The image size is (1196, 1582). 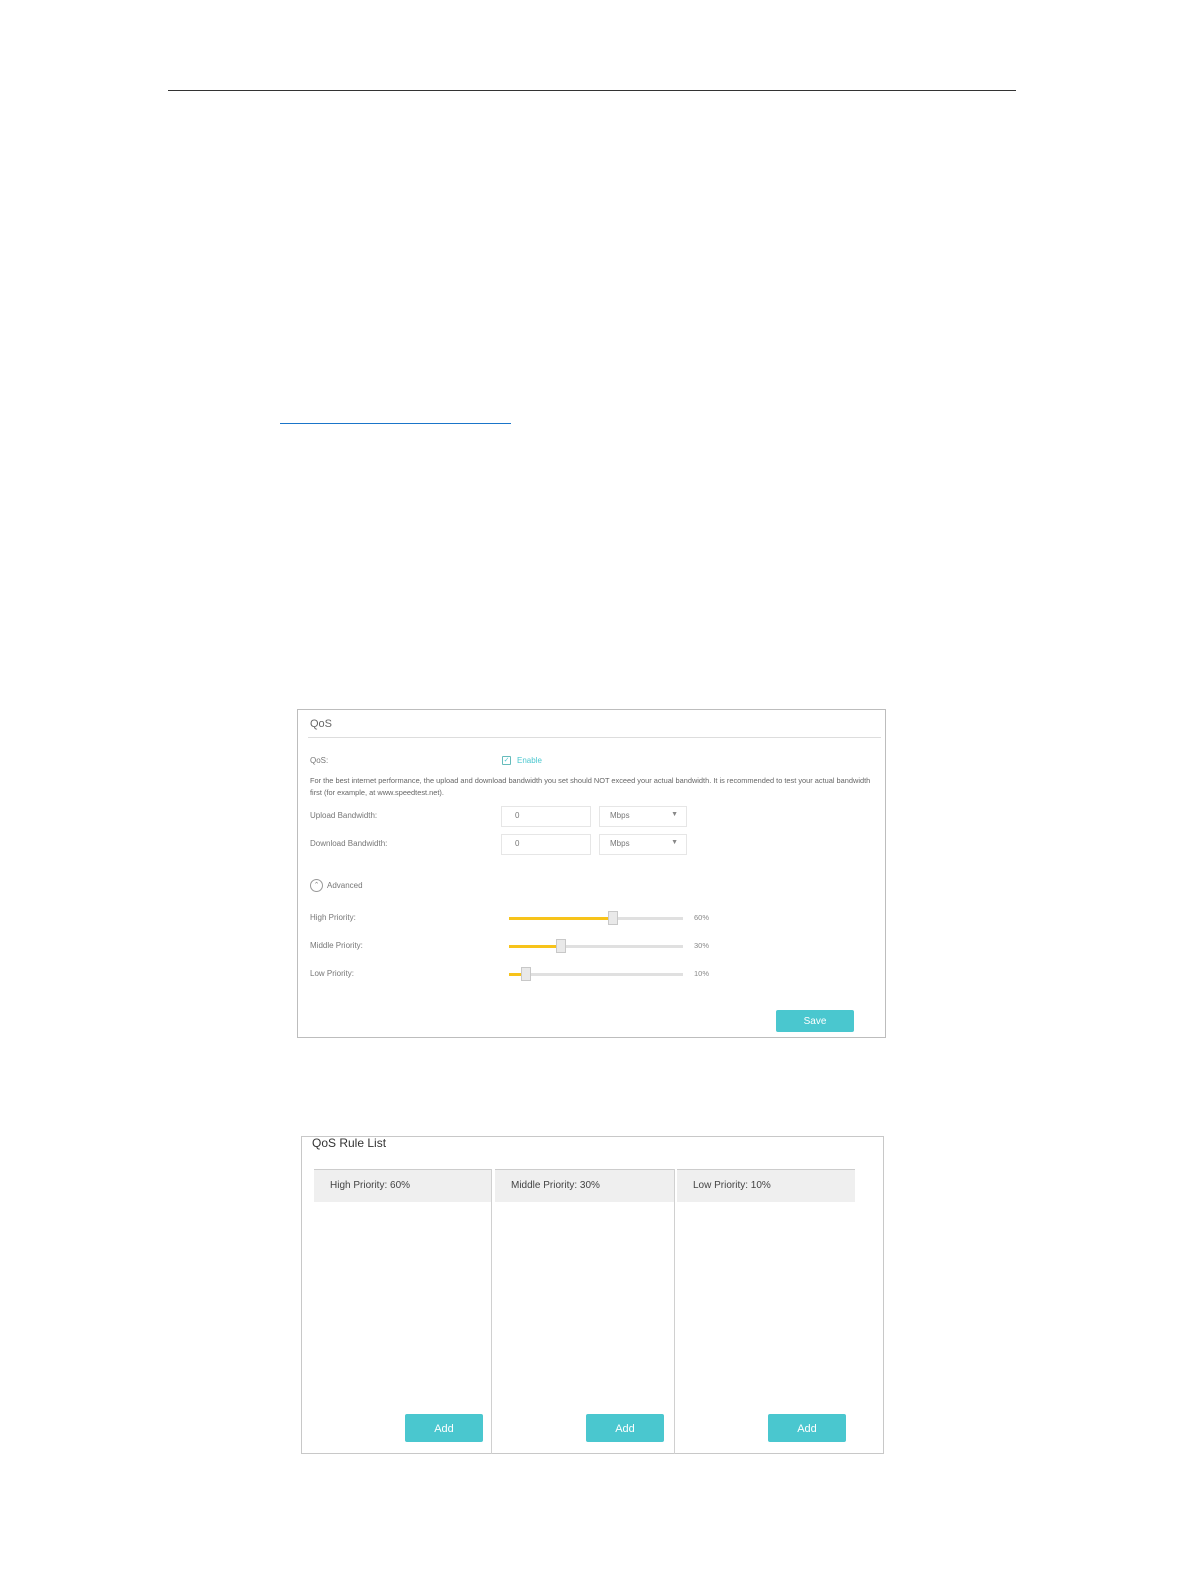 I want to click on add-high-priority-button: Add, so click(x=444, y=1428).